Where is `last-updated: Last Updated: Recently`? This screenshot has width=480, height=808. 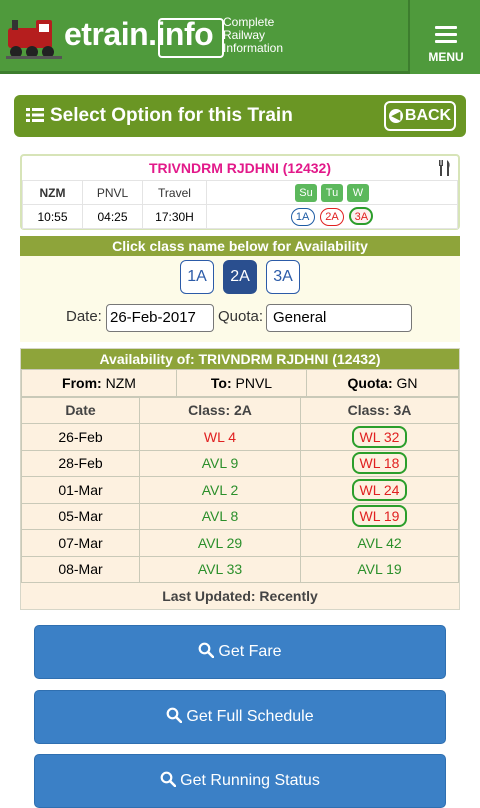
last-updated: Last Updated: Recently is located at coordinates (240, 596).